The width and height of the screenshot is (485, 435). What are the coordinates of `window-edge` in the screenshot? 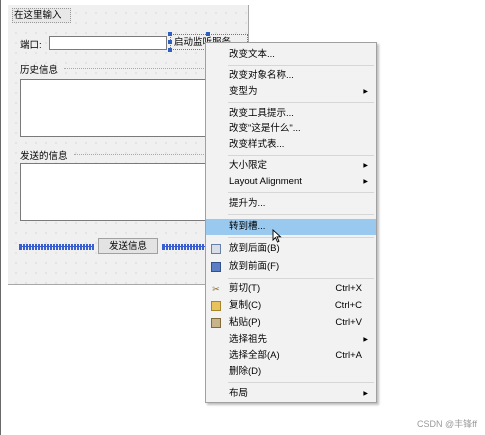 It's located at (0, 217).